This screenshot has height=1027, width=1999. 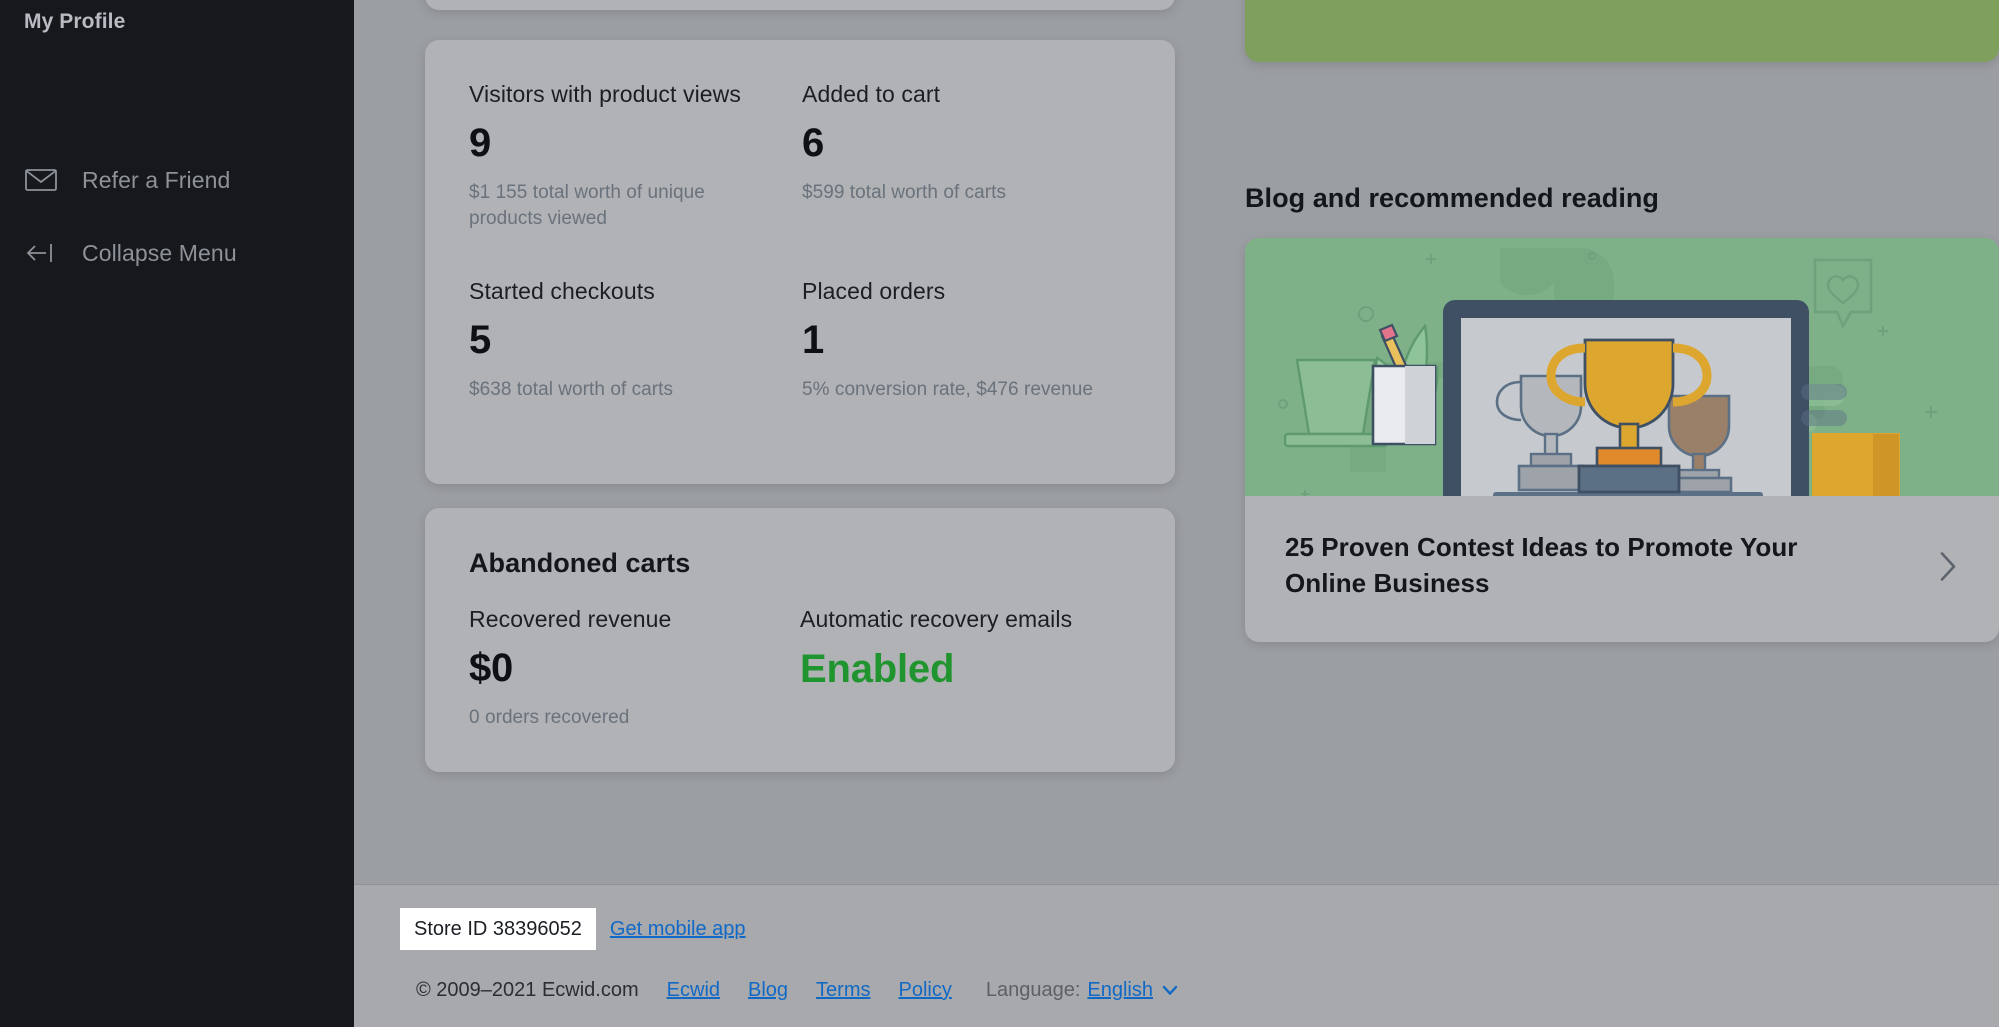 I want to click on arrow-left-bar-icon, so click(x=41, y=253).